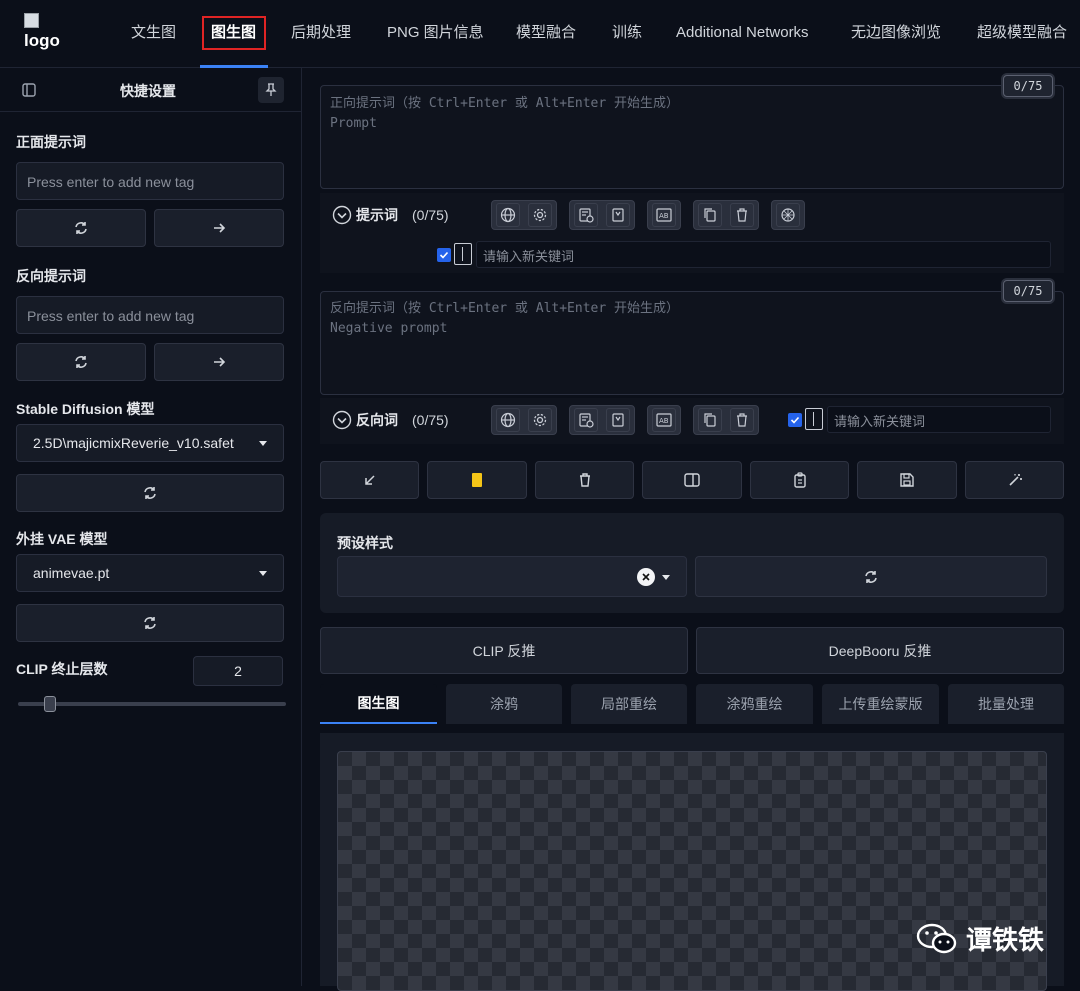 Image resolution: width=1080 pixels, height=991 pixels. What do you see at coordinates (477, 480) in the screenshot?
I see `paste-style-button` at bounding box center [477, 480].